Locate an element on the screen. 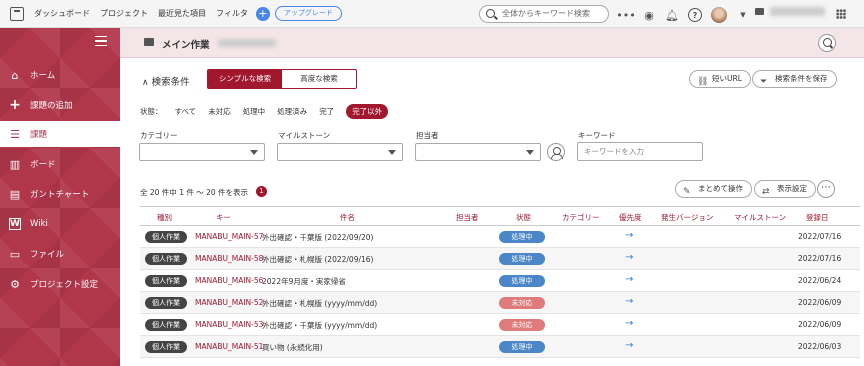  avatar is located at coordinates (719, 15).